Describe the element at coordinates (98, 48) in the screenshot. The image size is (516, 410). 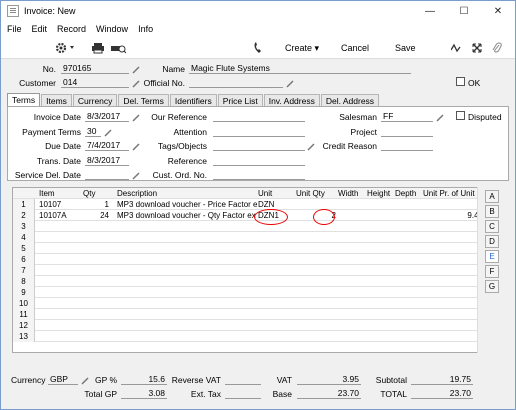
I see `print-icon` at that location.